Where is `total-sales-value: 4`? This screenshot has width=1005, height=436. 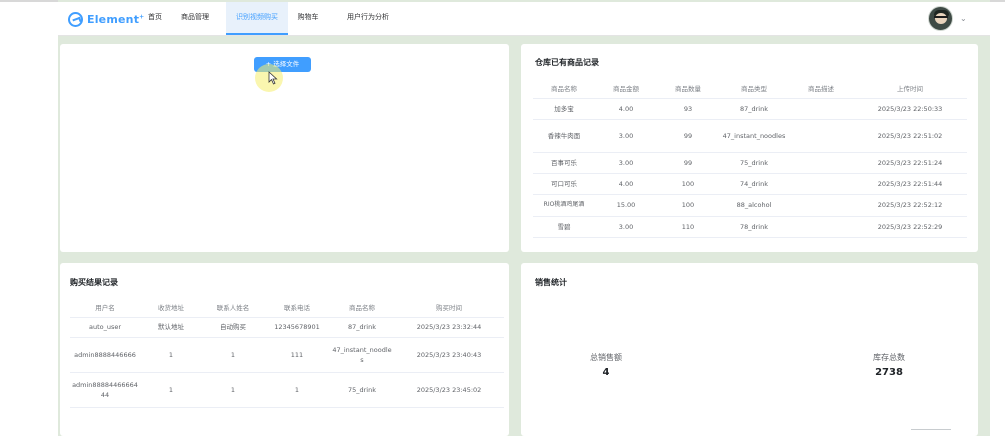
total-sales-value: 4 is located at coordinates (606, 372).